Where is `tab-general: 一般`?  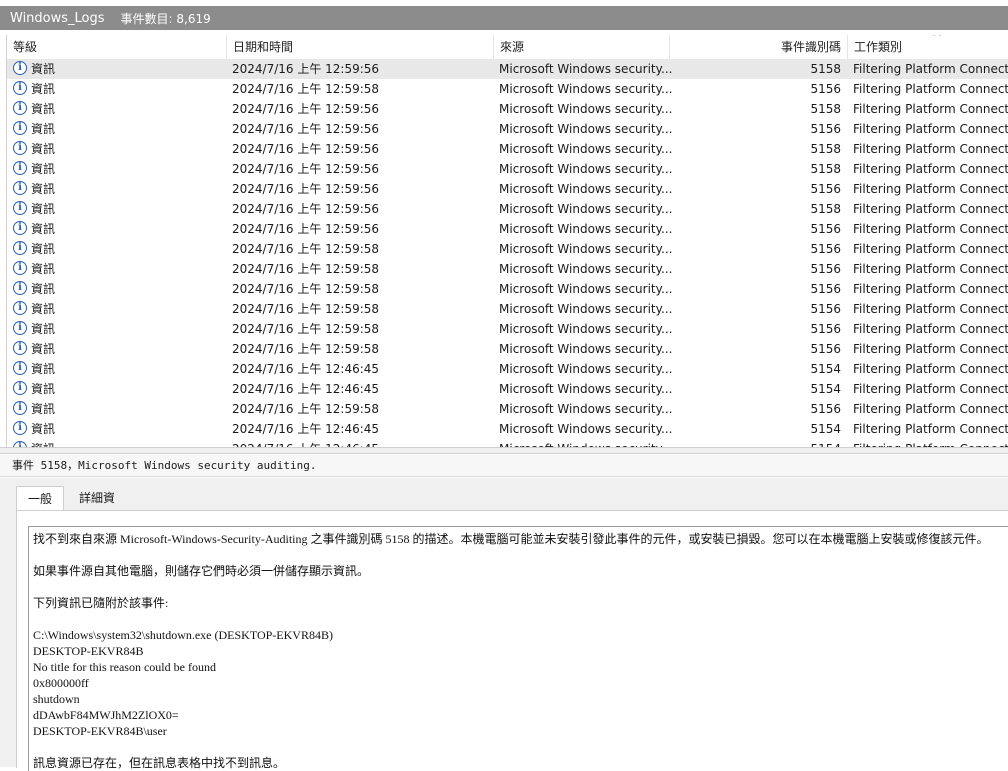
tab-general: 一般 is located at coordinates (40, 498).